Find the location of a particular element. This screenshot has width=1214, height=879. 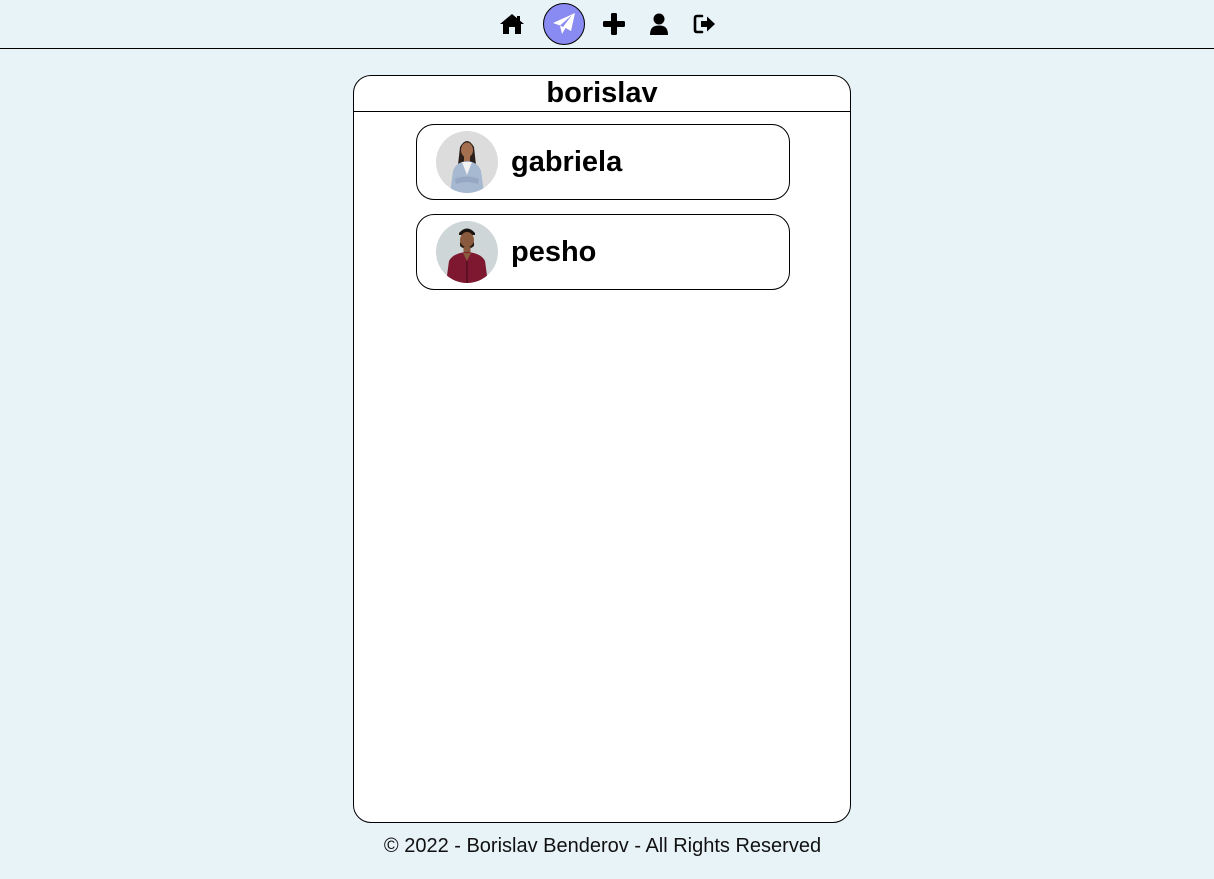

paper-plane-icon is located at coordinates (564, 24).